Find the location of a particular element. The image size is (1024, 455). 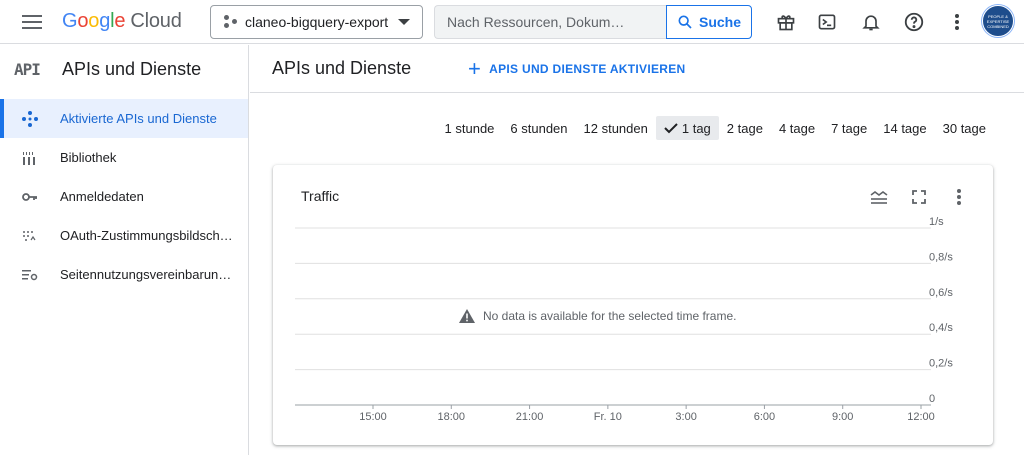

more-vert-icon is located at coordinates (957, 22).